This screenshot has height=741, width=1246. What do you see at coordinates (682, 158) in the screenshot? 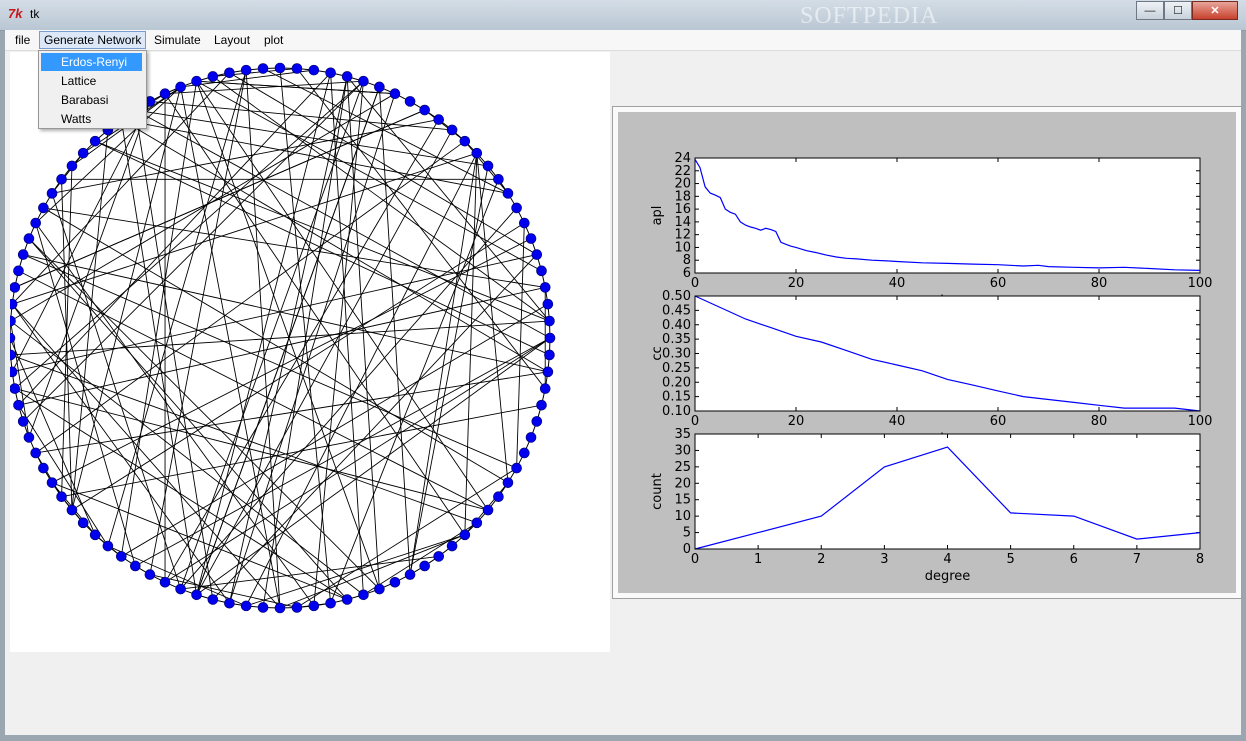
I see `y-tick-label: 24` at bounding box center [682, 158].